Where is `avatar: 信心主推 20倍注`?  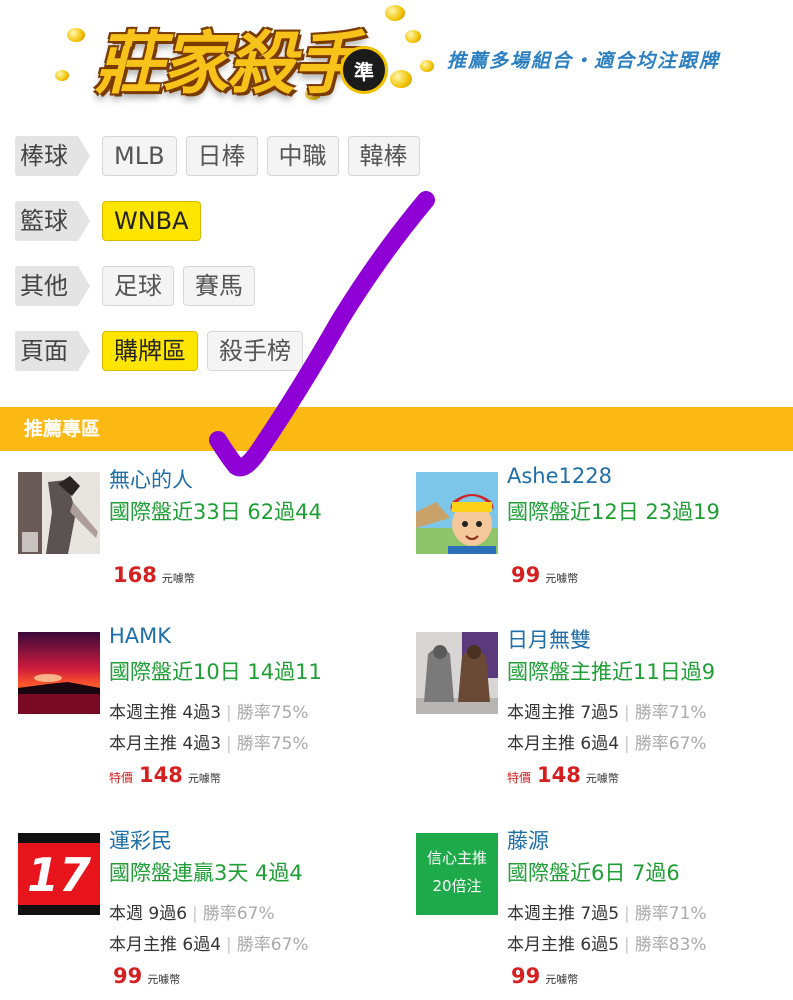 avatar: 信心主推 20倍注 is located at coordinates (457, 874).